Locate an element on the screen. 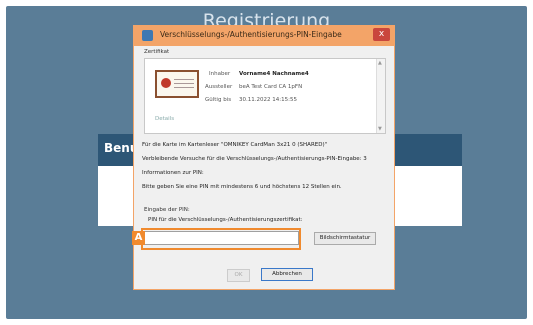  owner-value: Vorname4 Nachname4 is located at coordinates (274, 74).